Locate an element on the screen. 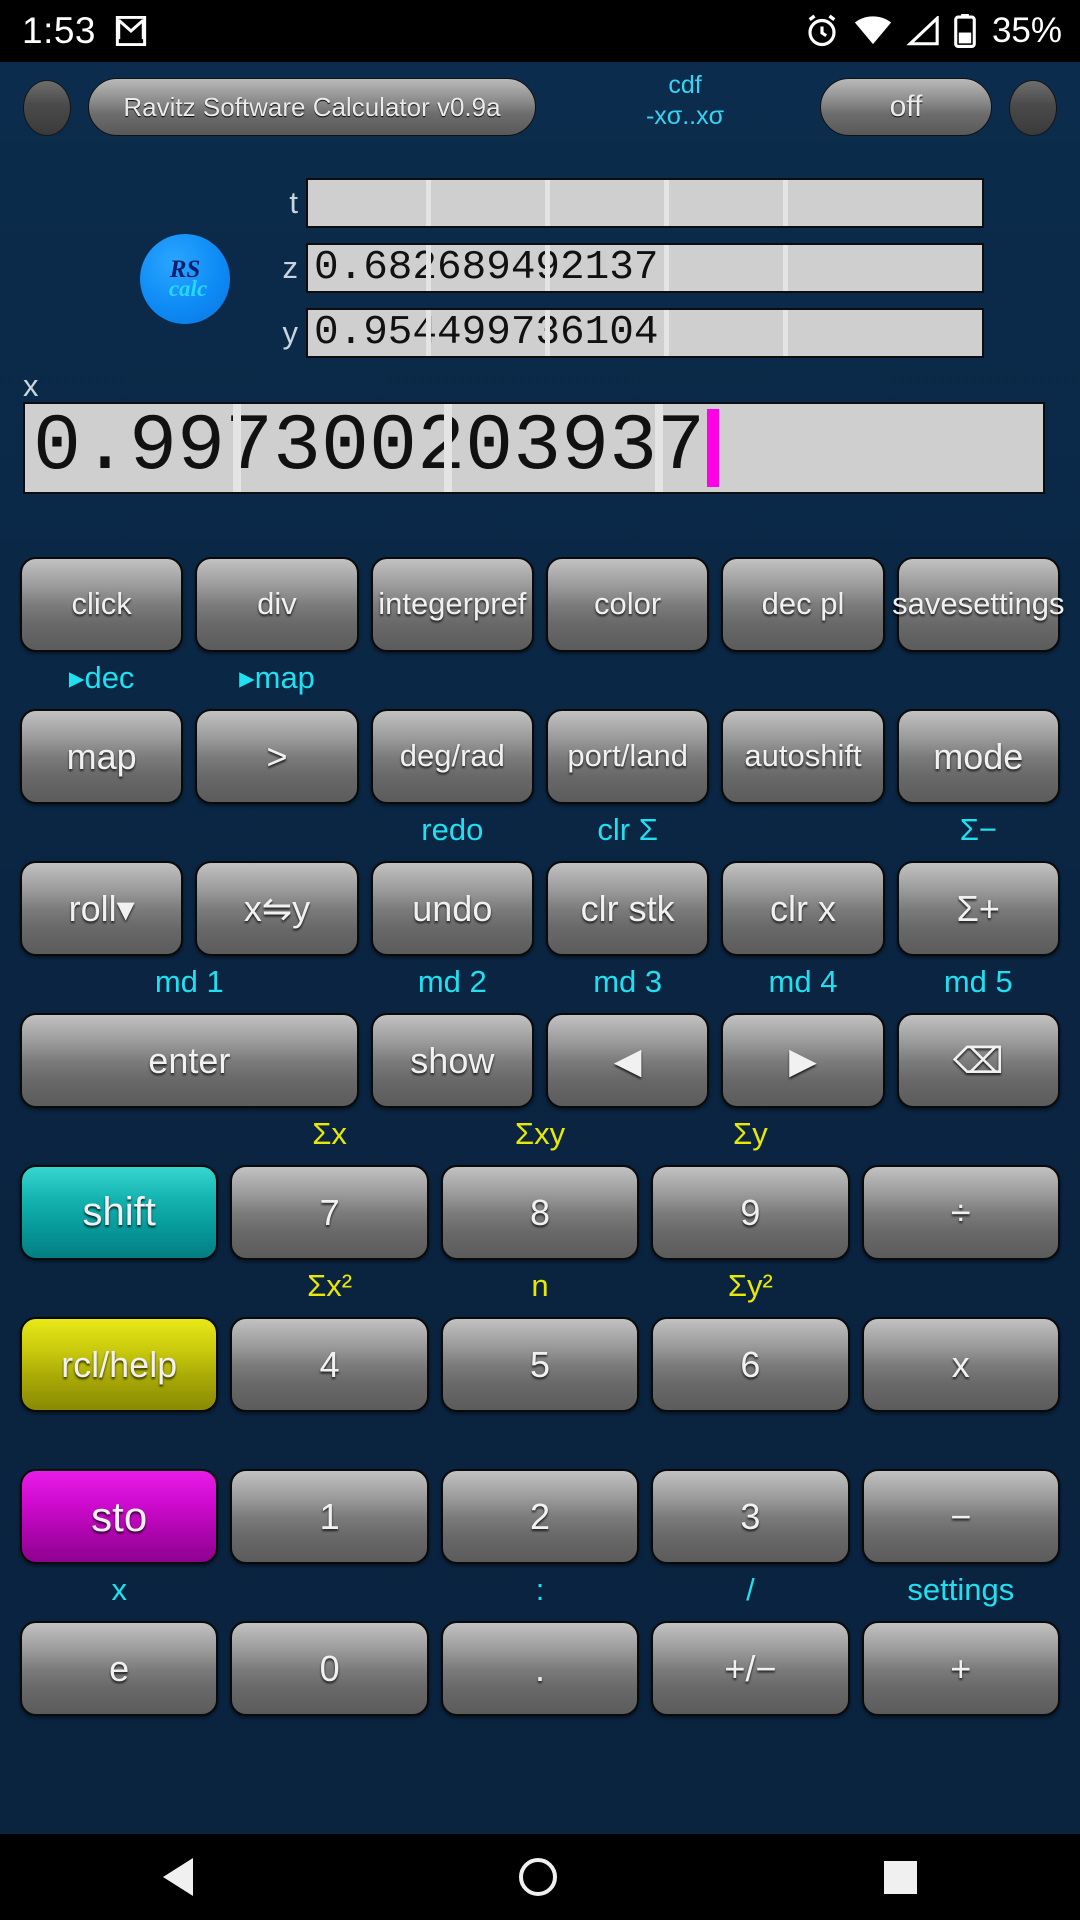  digit-5-button: 5 is located at coordinates (540, 1364).